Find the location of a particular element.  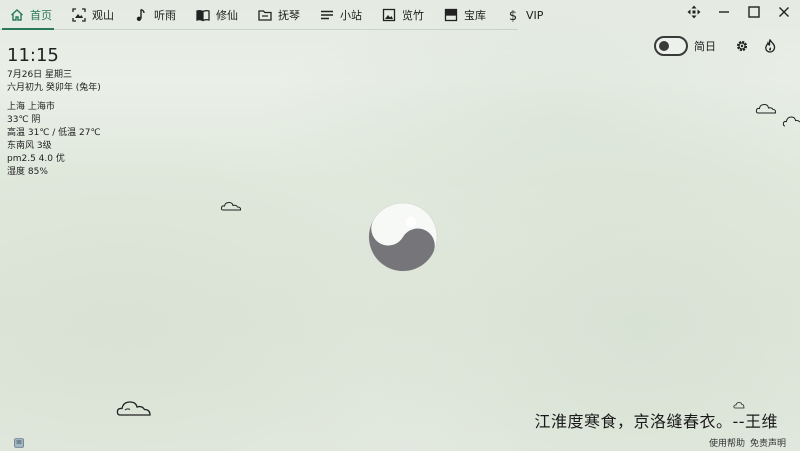

home-icon is located at coordinates (17, 15).